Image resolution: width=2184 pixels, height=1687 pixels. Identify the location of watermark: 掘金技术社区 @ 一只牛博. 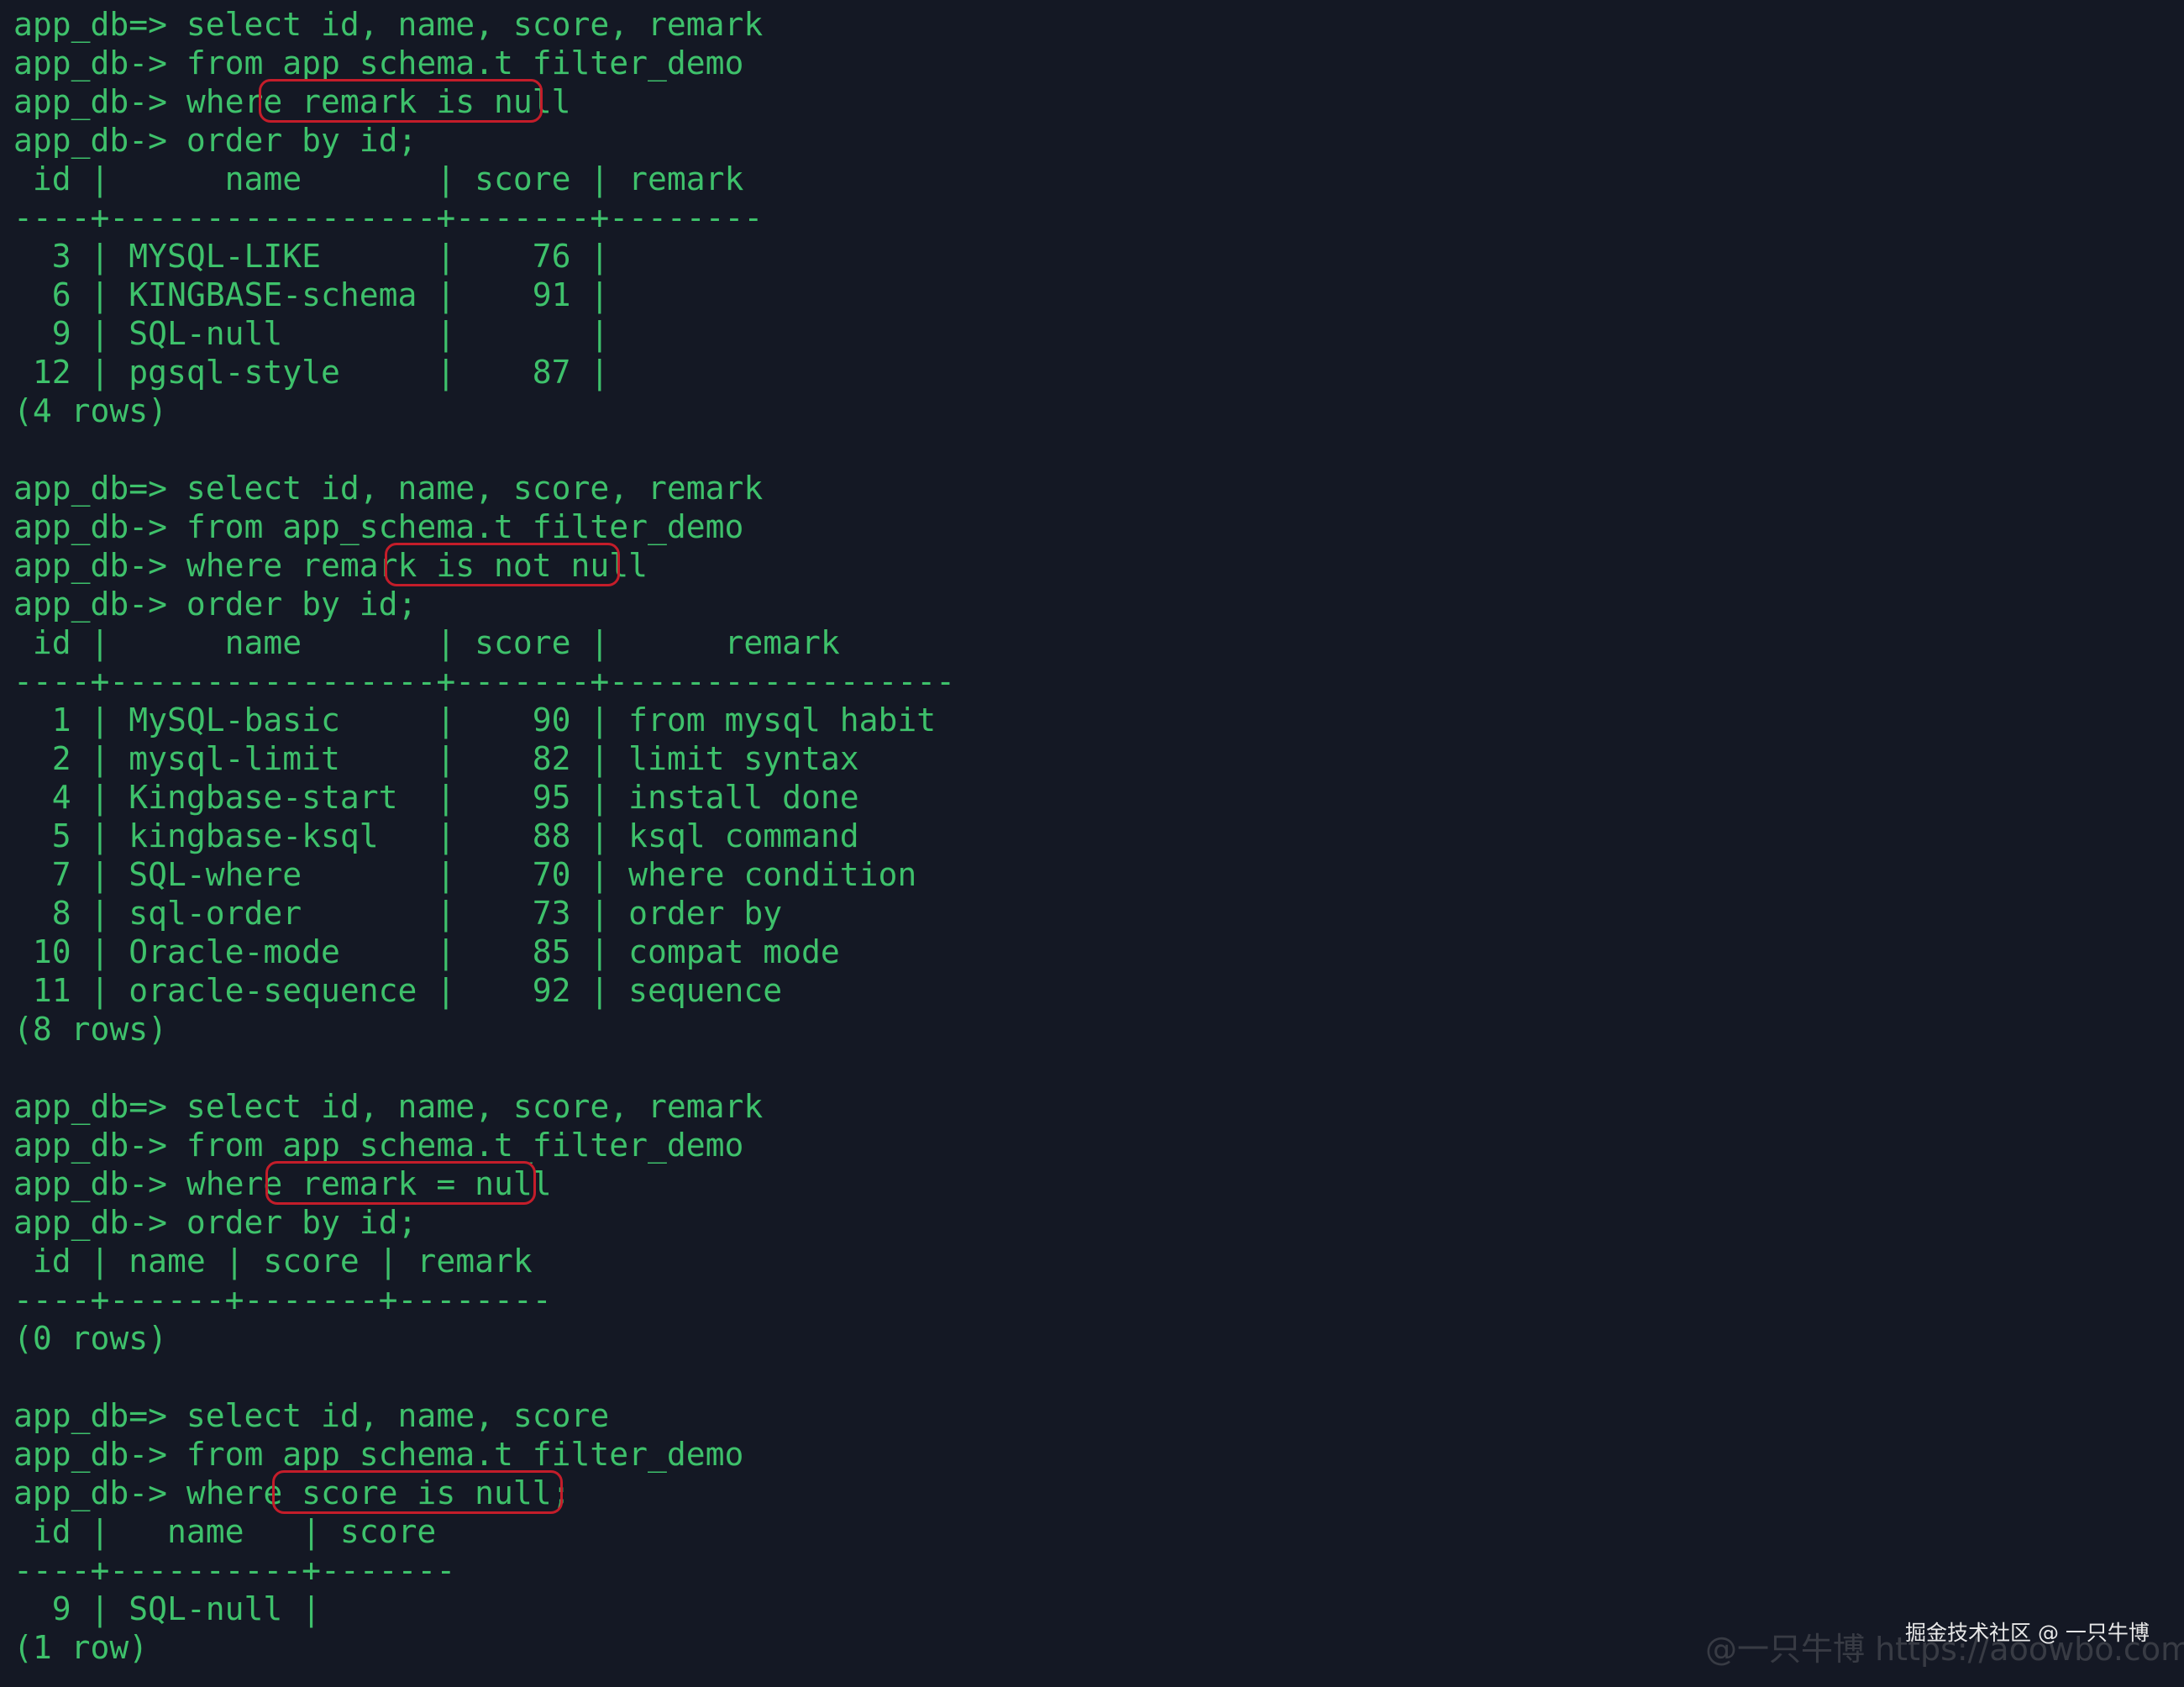
(2027, 1633).